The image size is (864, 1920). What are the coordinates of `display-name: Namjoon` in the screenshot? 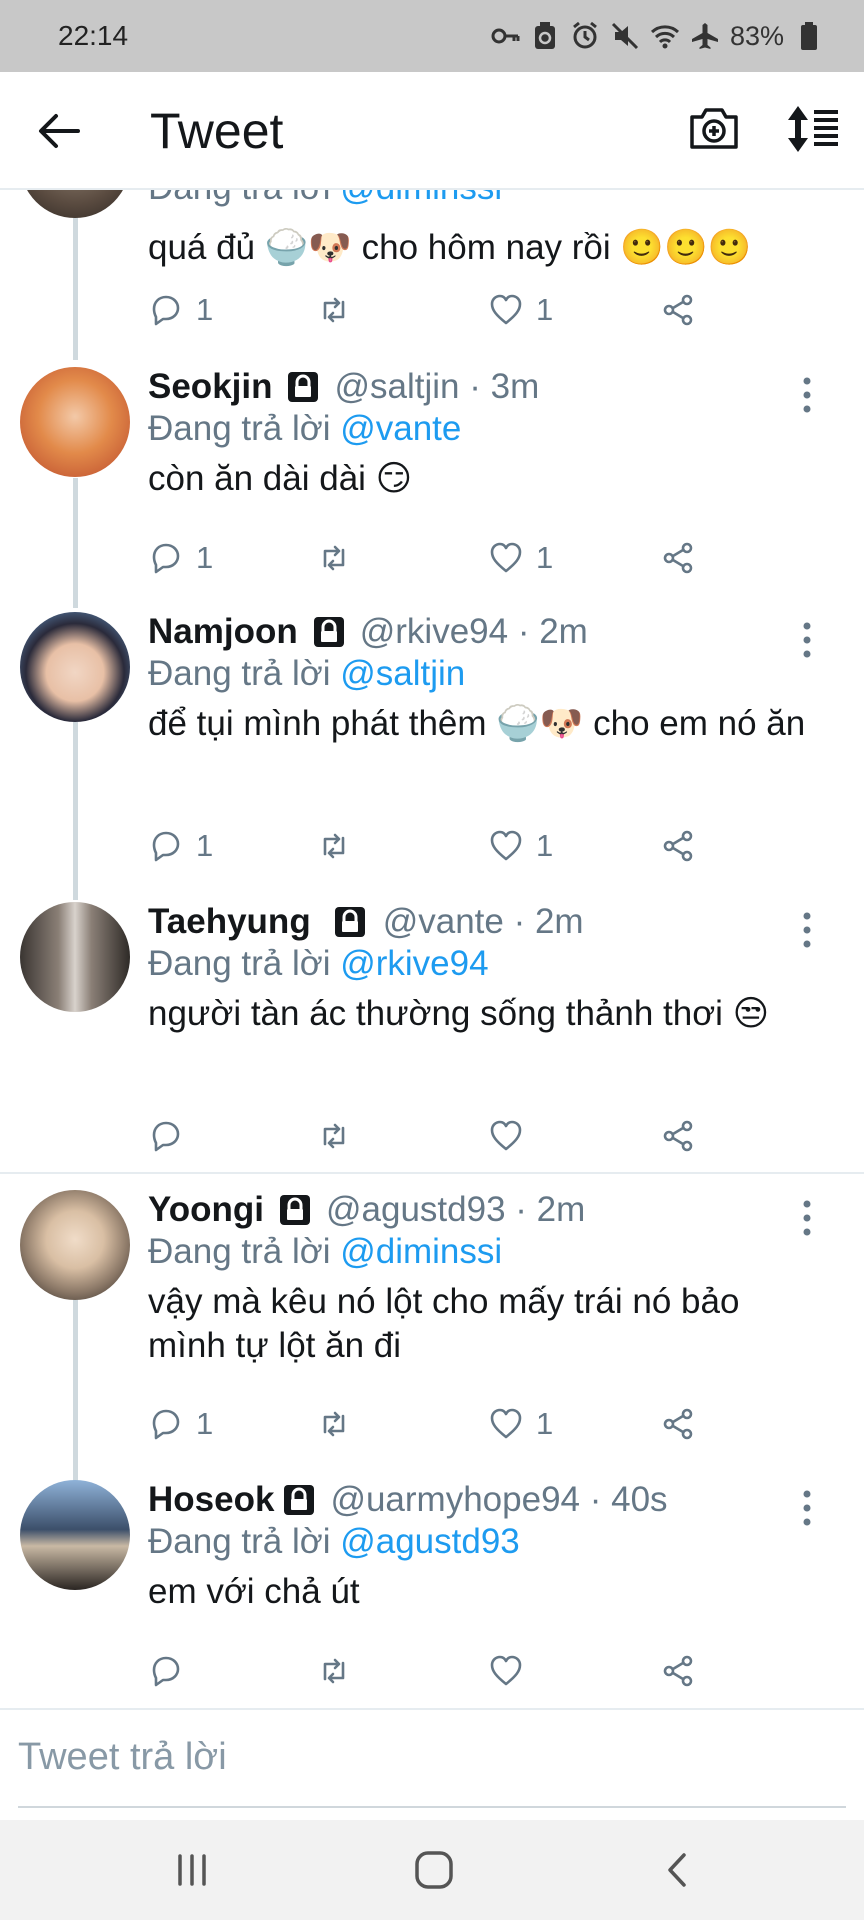 It's located at (223, 632).